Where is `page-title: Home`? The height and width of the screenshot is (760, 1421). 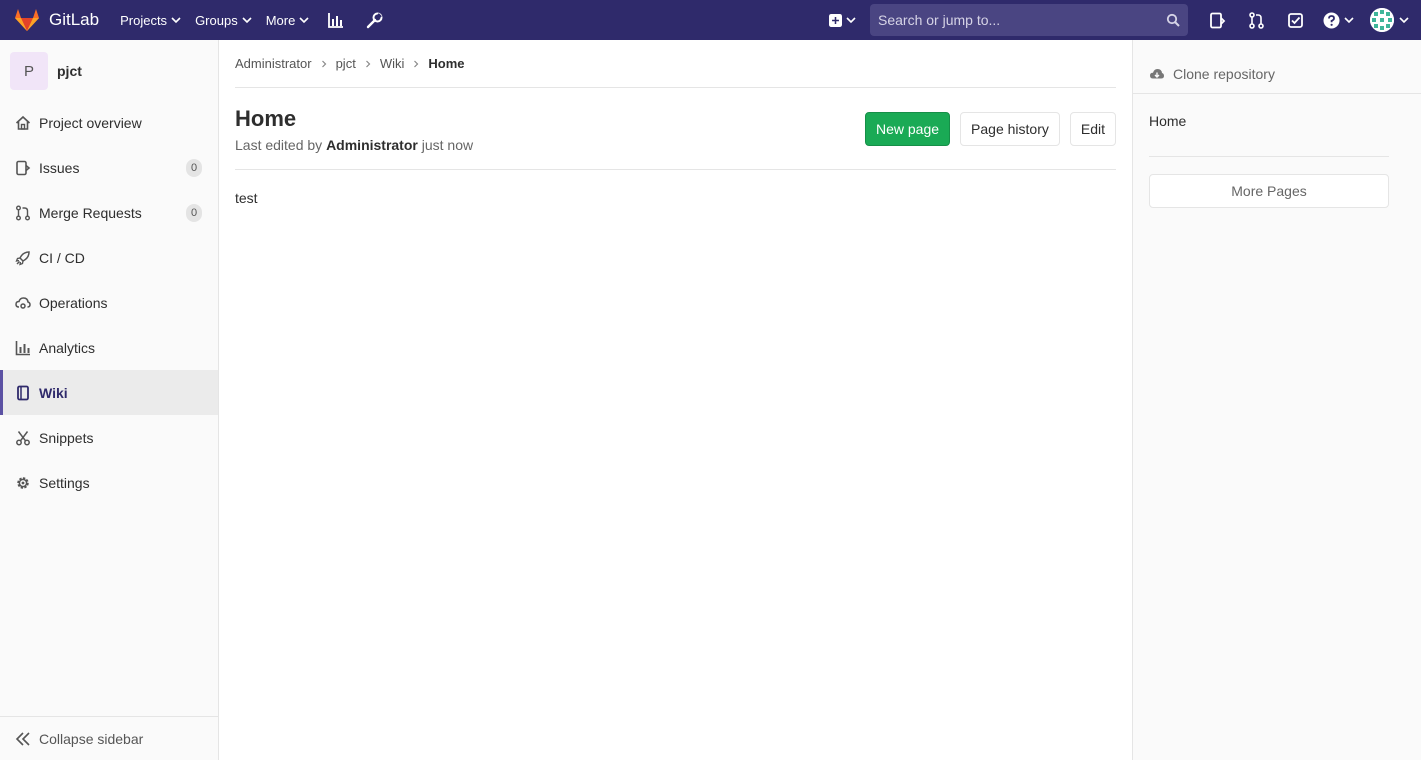
page-title: Home is located at coordinates (266, 118).